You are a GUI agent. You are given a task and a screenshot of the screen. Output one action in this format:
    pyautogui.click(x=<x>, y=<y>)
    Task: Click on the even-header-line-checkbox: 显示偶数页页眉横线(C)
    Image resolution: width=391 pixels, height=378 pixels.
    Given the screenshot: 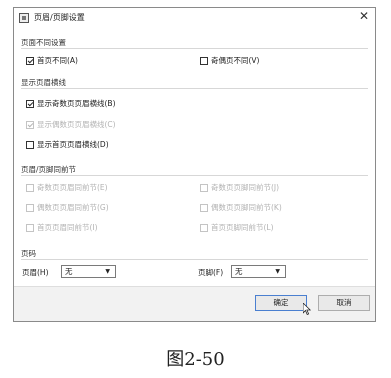 What is the action you would take?
    pyautogui.click(x=71, y=124)
    